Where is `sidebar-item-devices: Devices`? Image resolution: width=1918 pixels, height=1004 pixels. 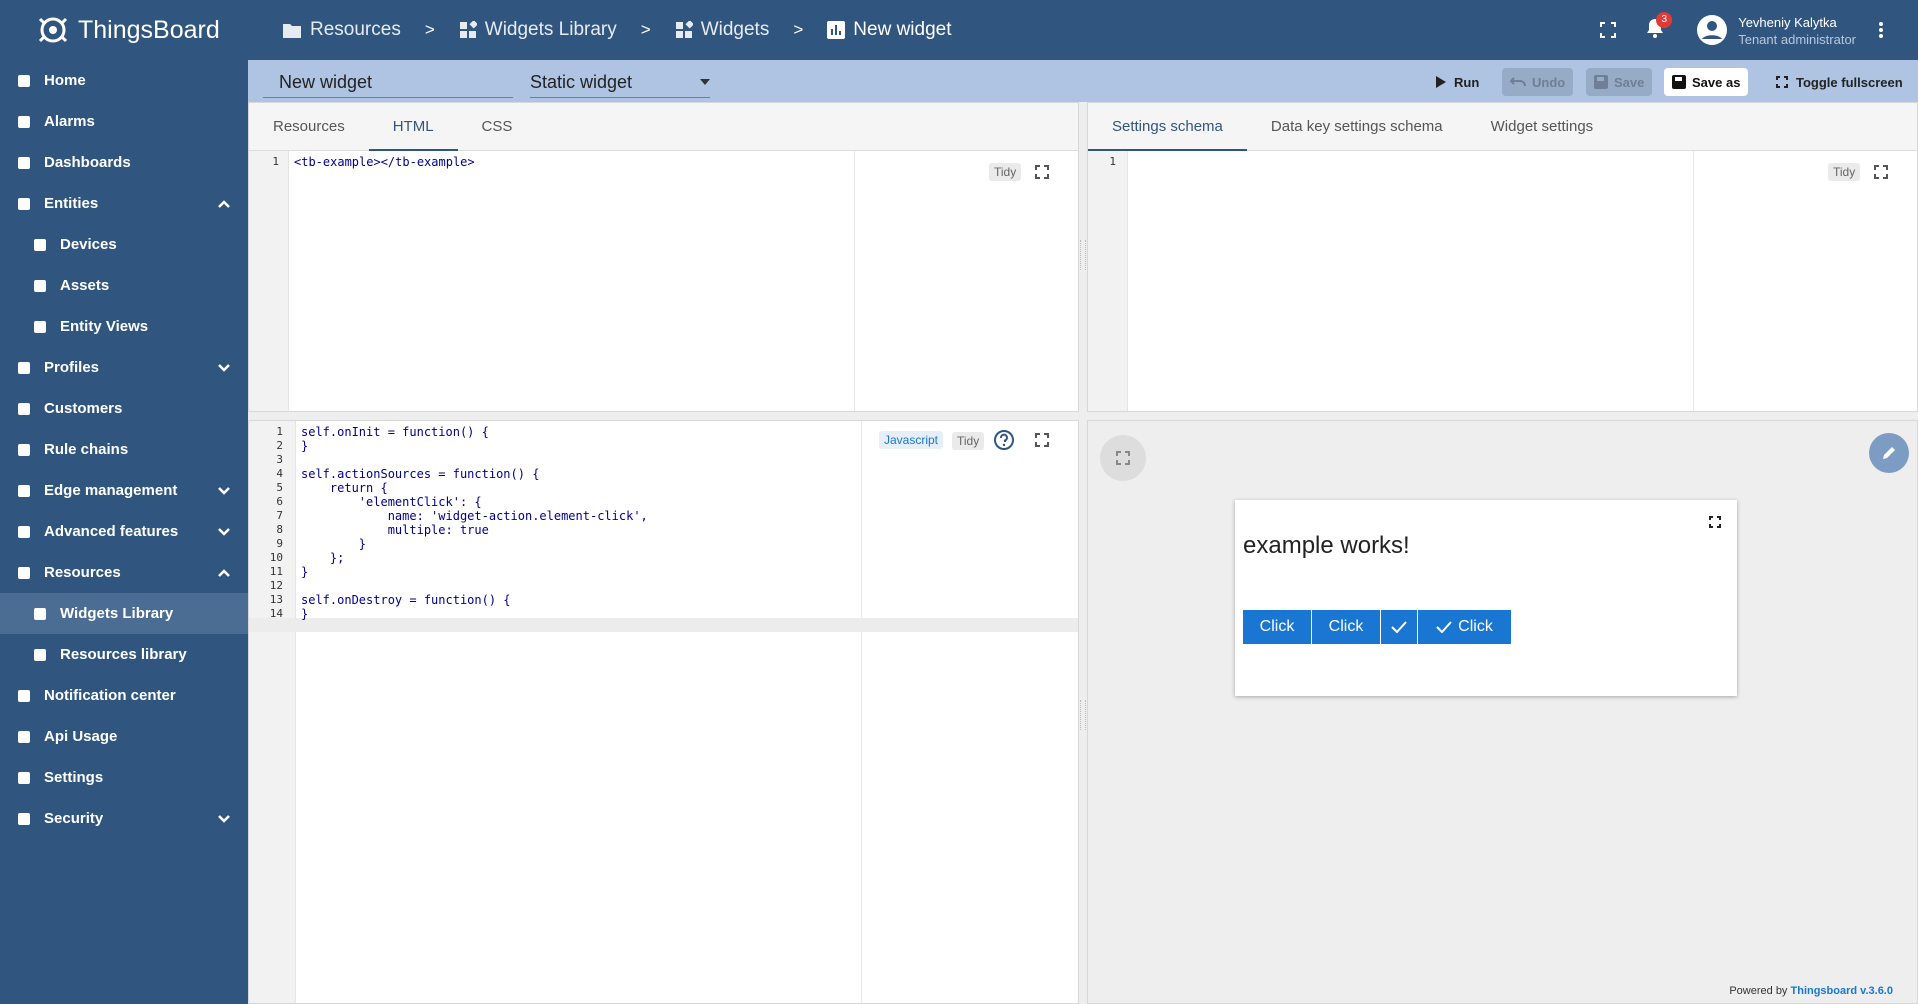 sidebar-item-devices: Devices is located at coordinates (124, 244).